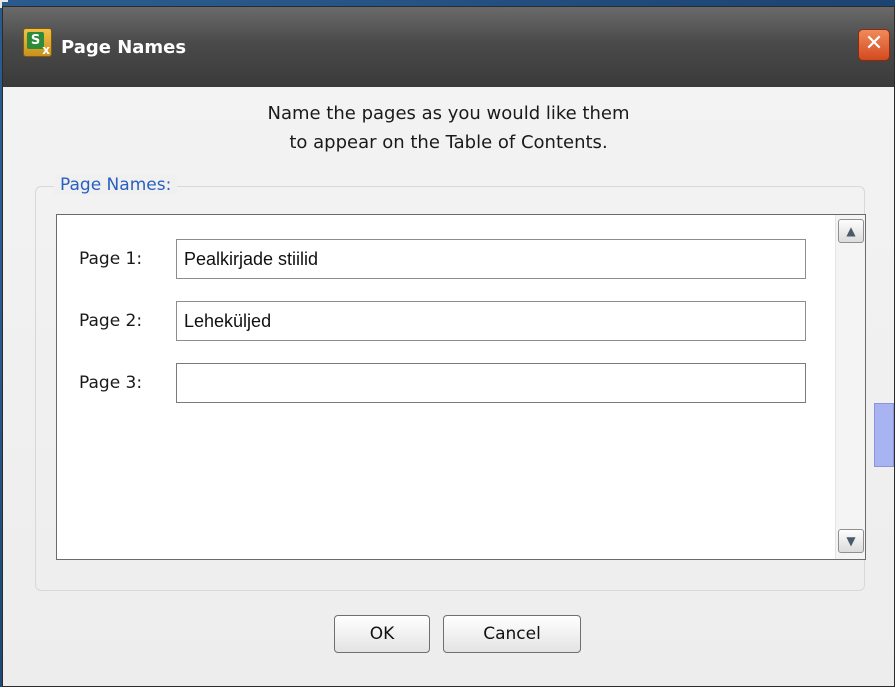  What do you see at coordinates (111, 259) in the screenshot?
I see `page-row-label: Page 1:` at bounding box center [111, 259].